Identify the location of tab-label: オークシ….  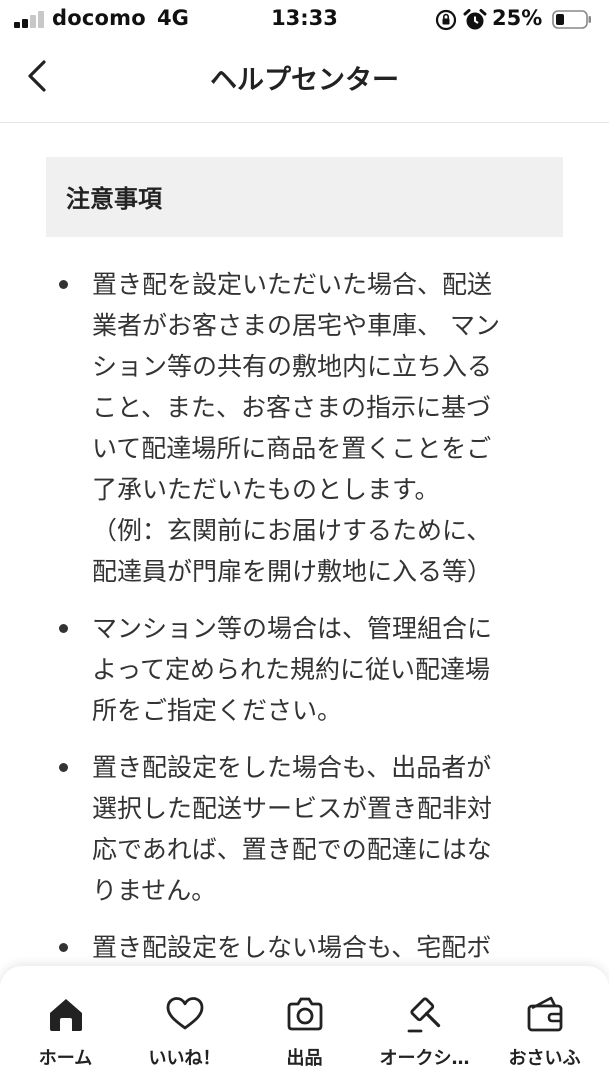
(424, 1058).